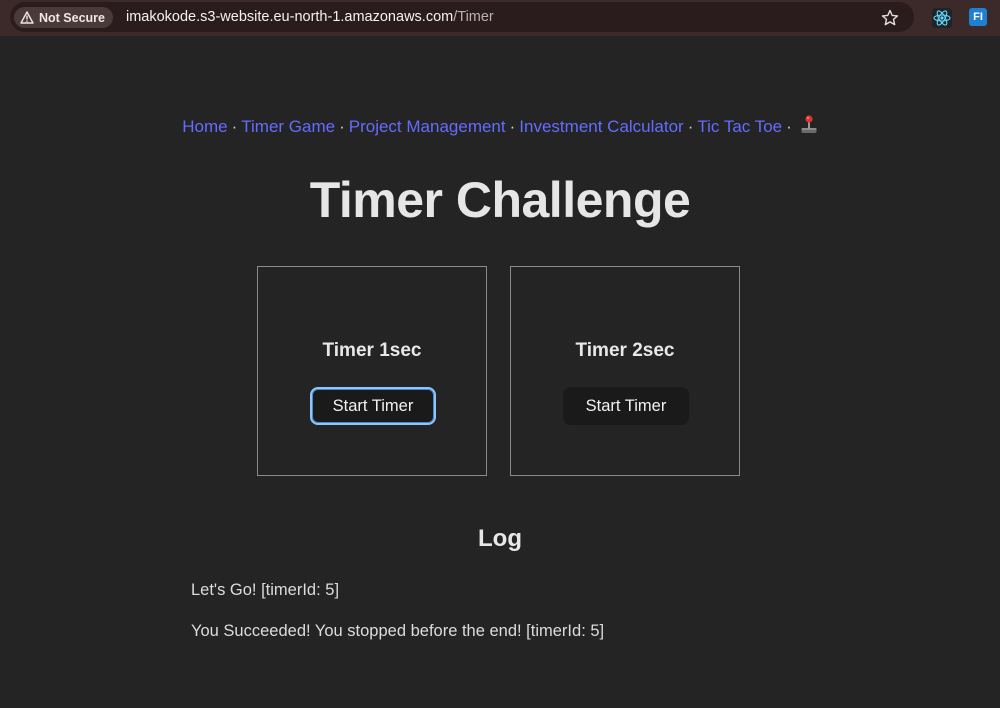 The width and height of the screenshot is (1000, 708). I want to click on log-entry: Let's Go! [timerId: 5], so click(265, 590).